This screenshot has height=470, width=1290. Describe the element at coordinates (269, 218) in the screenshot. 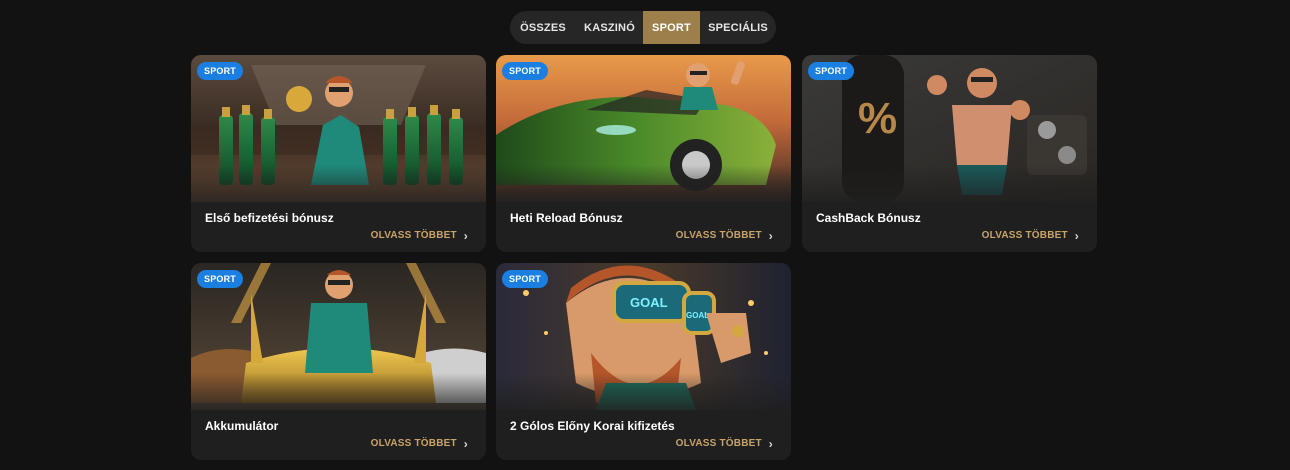

I see `promo-title: Első befizetési bónusz` at that location.